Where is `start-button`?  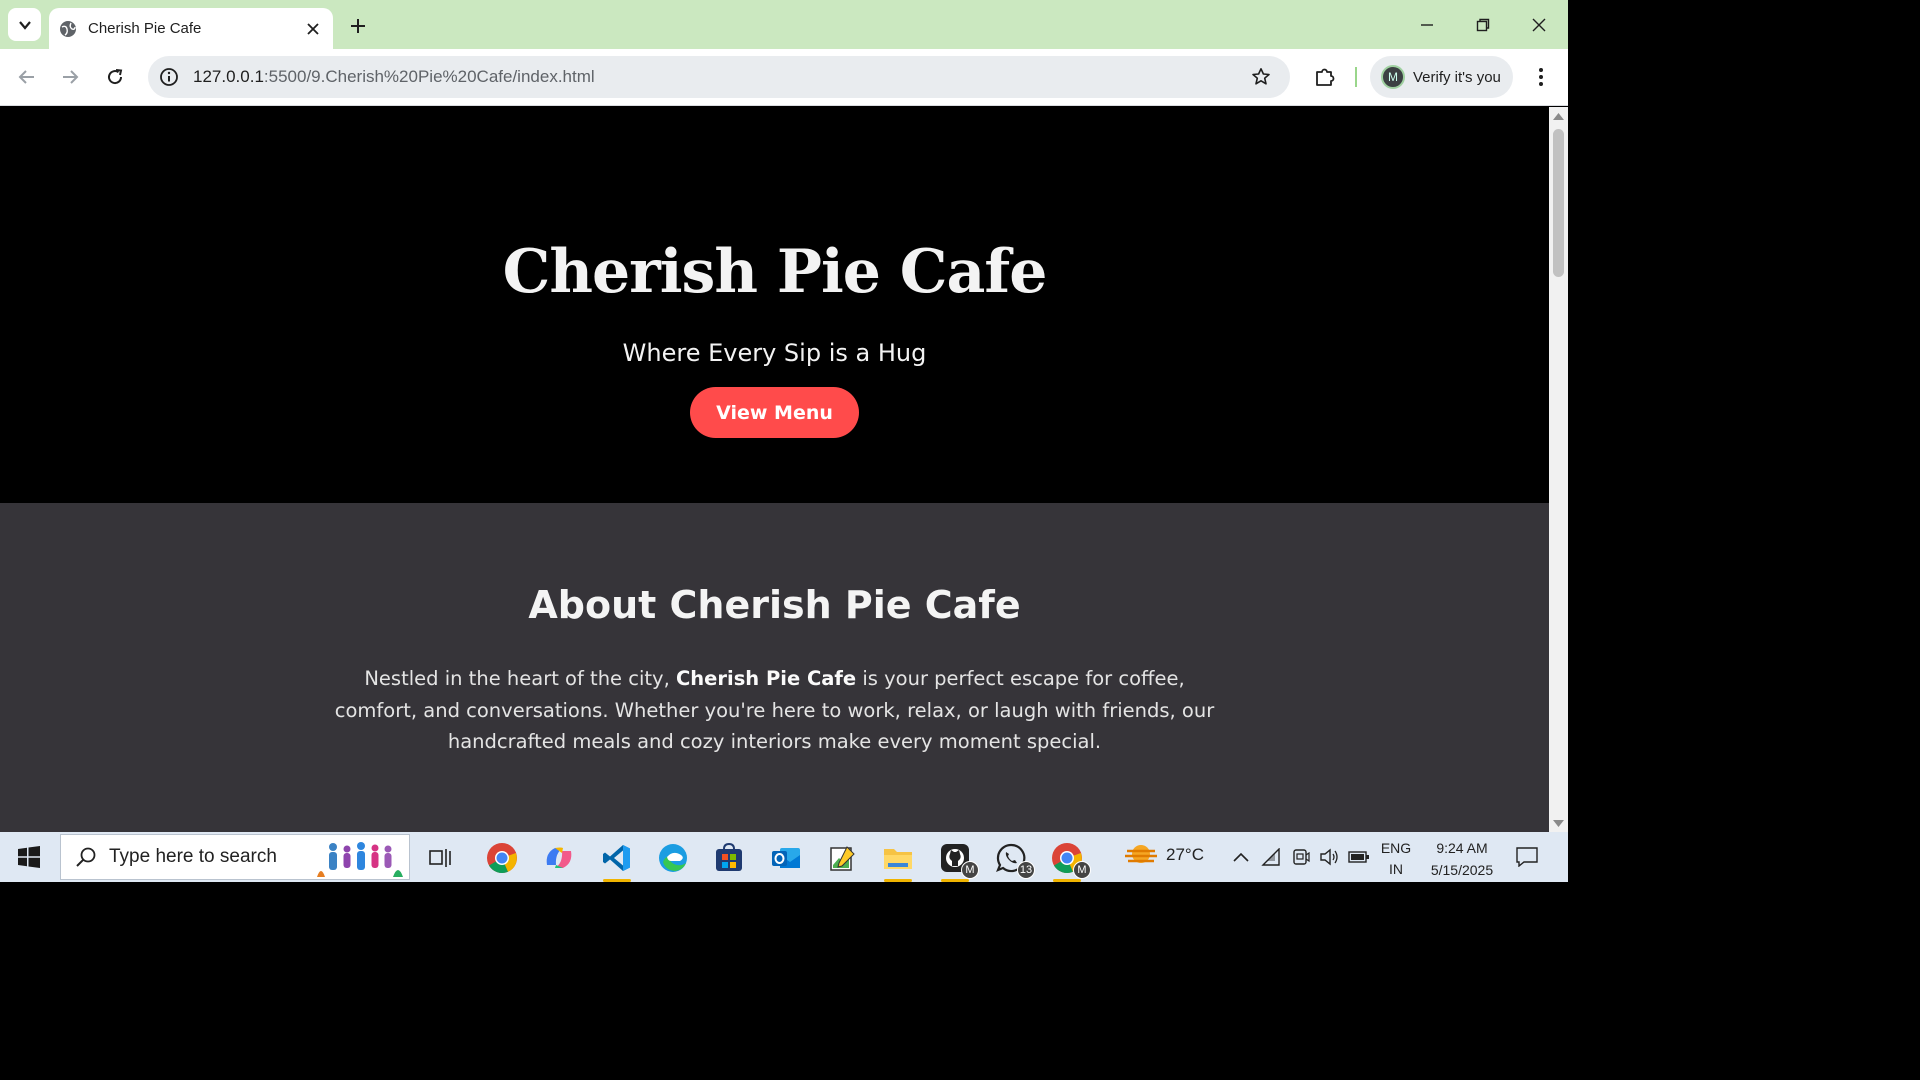 start-button is located at coordinates (29, 857).